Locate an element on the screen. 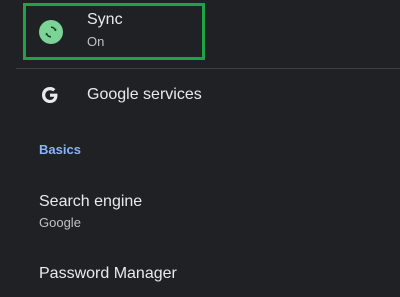 Image resolution: width=400 pixels, height=297 pixels. password-manager-title: Password Manager is located at coordinates (108, 273).